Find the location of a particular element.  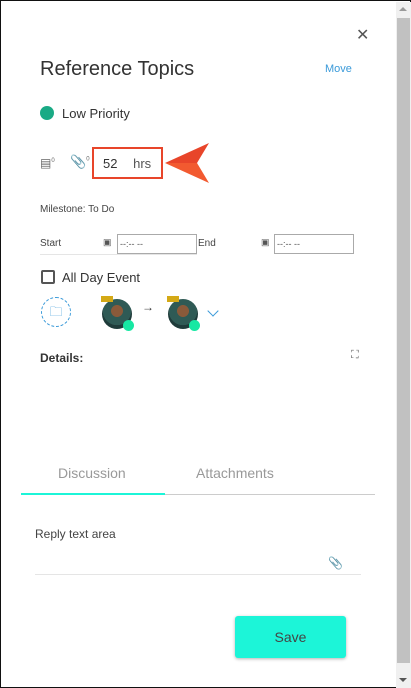

scrollbar-thumb is located at coordinates (403, 340).